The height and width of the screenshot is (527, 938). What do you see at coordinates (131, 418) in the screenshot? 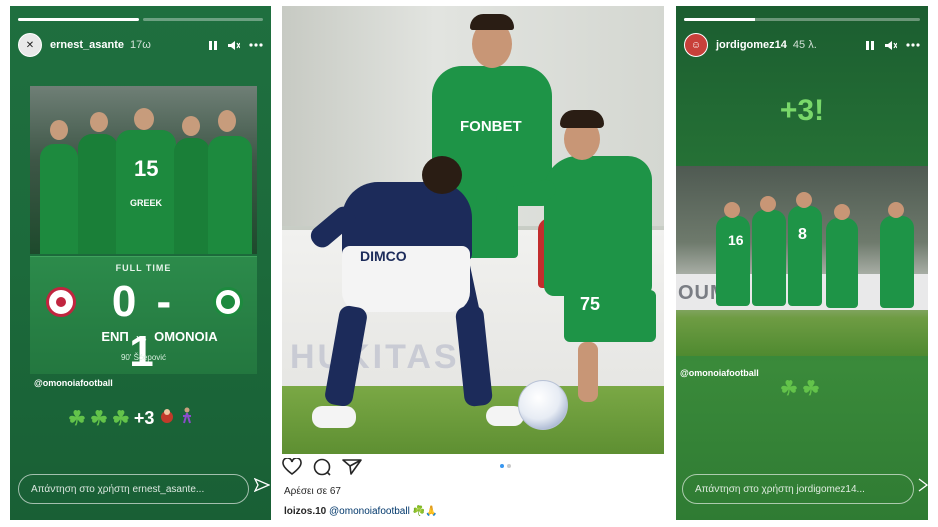
I see `emoji-row: ☘ ☘ ☘ +3` at bounding box center [131, 418].